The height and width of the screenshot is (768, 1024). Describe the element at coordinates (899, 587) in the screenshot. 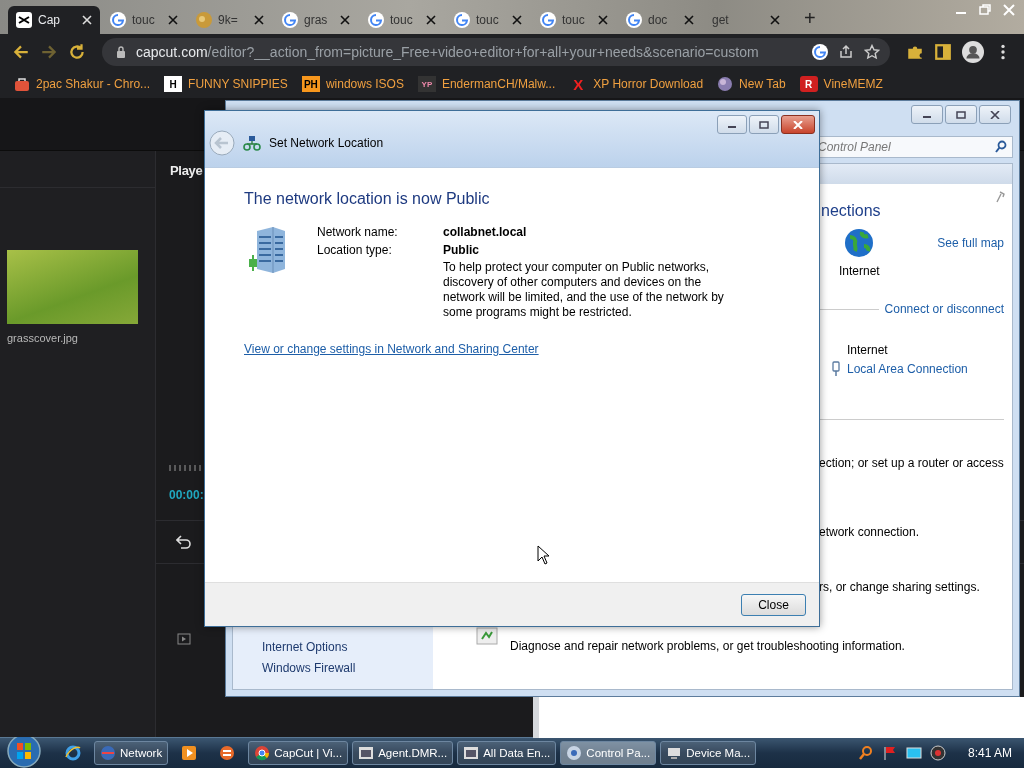

I see `task-description: rs, or change sharing settings.` at that location.